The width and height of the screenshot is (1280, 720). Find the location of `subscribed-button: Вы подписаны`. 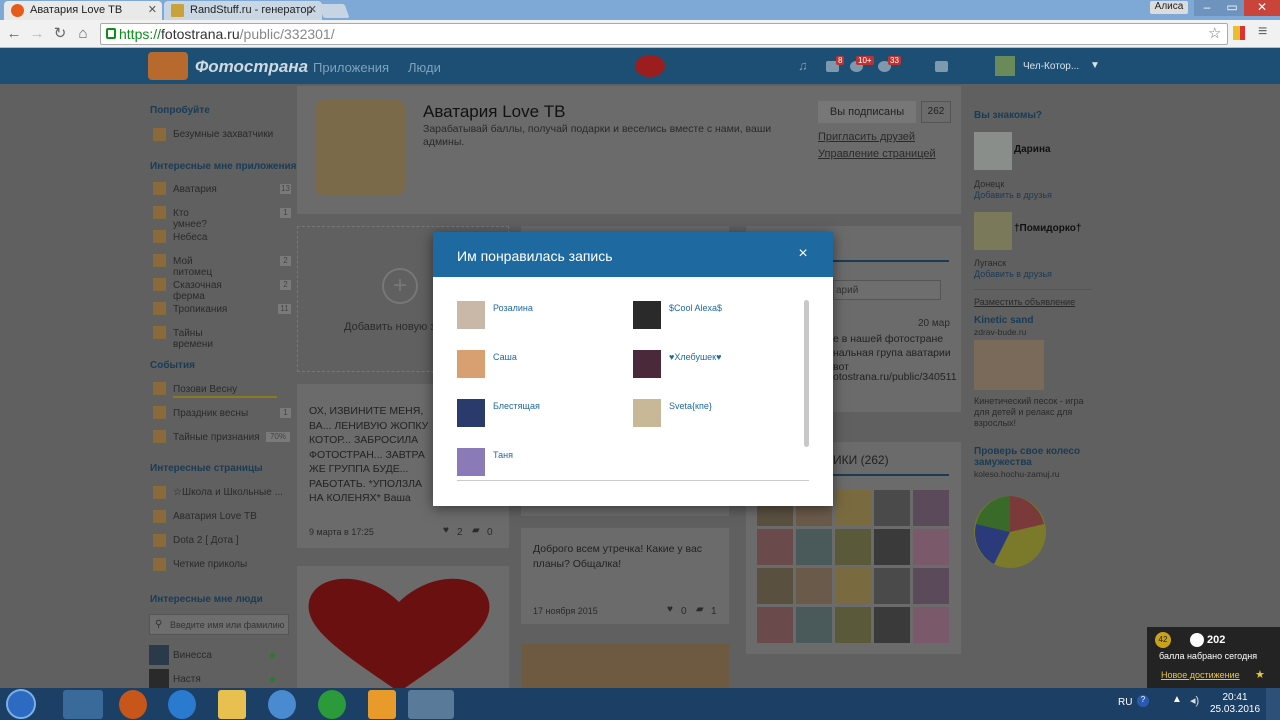

subscribed-button: Вы подписаны is located at coordinates (867, 112).